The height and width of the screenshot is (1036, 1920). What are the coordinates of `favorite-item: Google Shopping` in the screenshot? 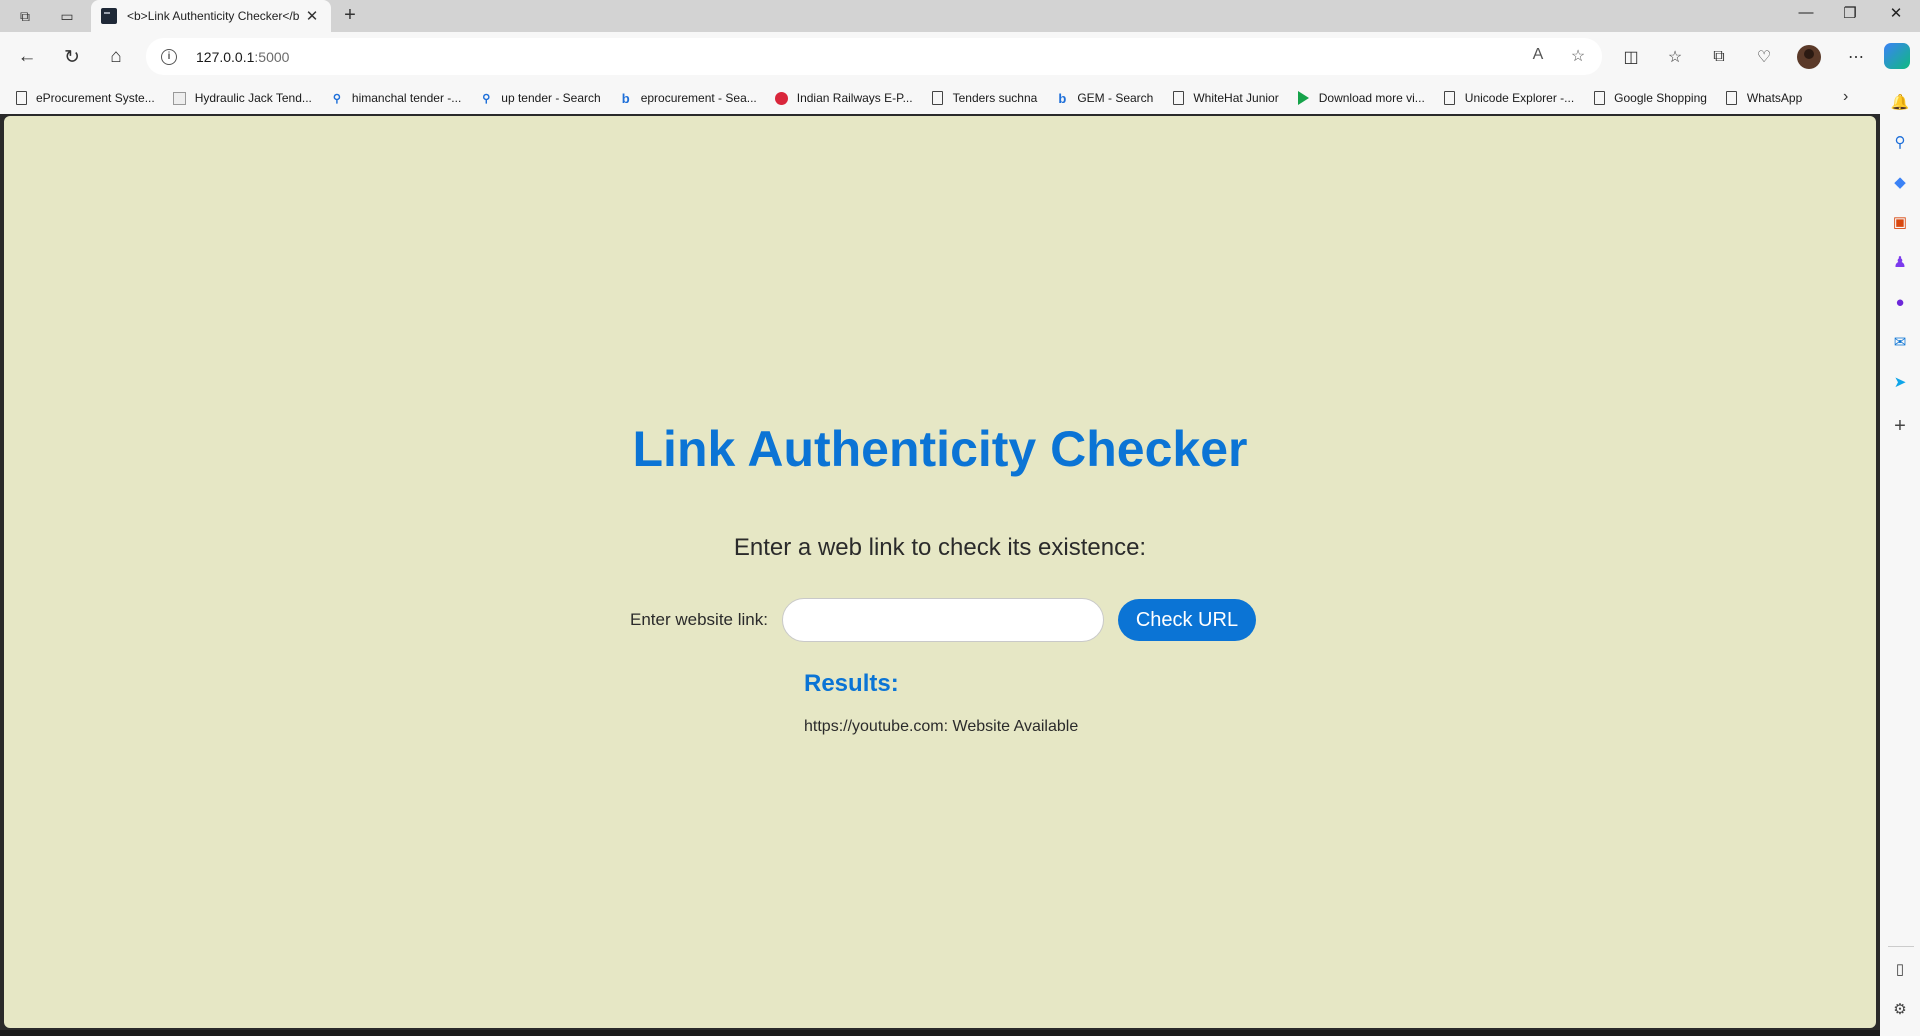 It's located at (1649, 98).